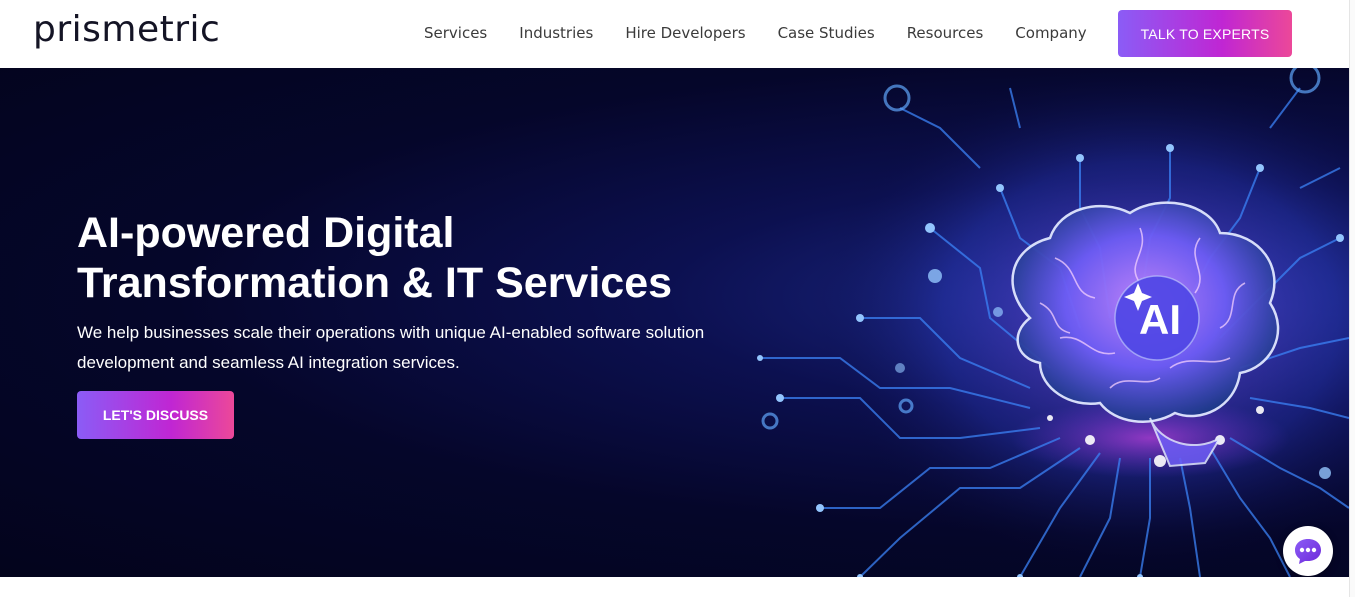 Image resolution: width=1355 pixels, height=597 pixels. I want to click on talk-to-experts-button: TALK TO EXPERTS, so click(1205, 33).